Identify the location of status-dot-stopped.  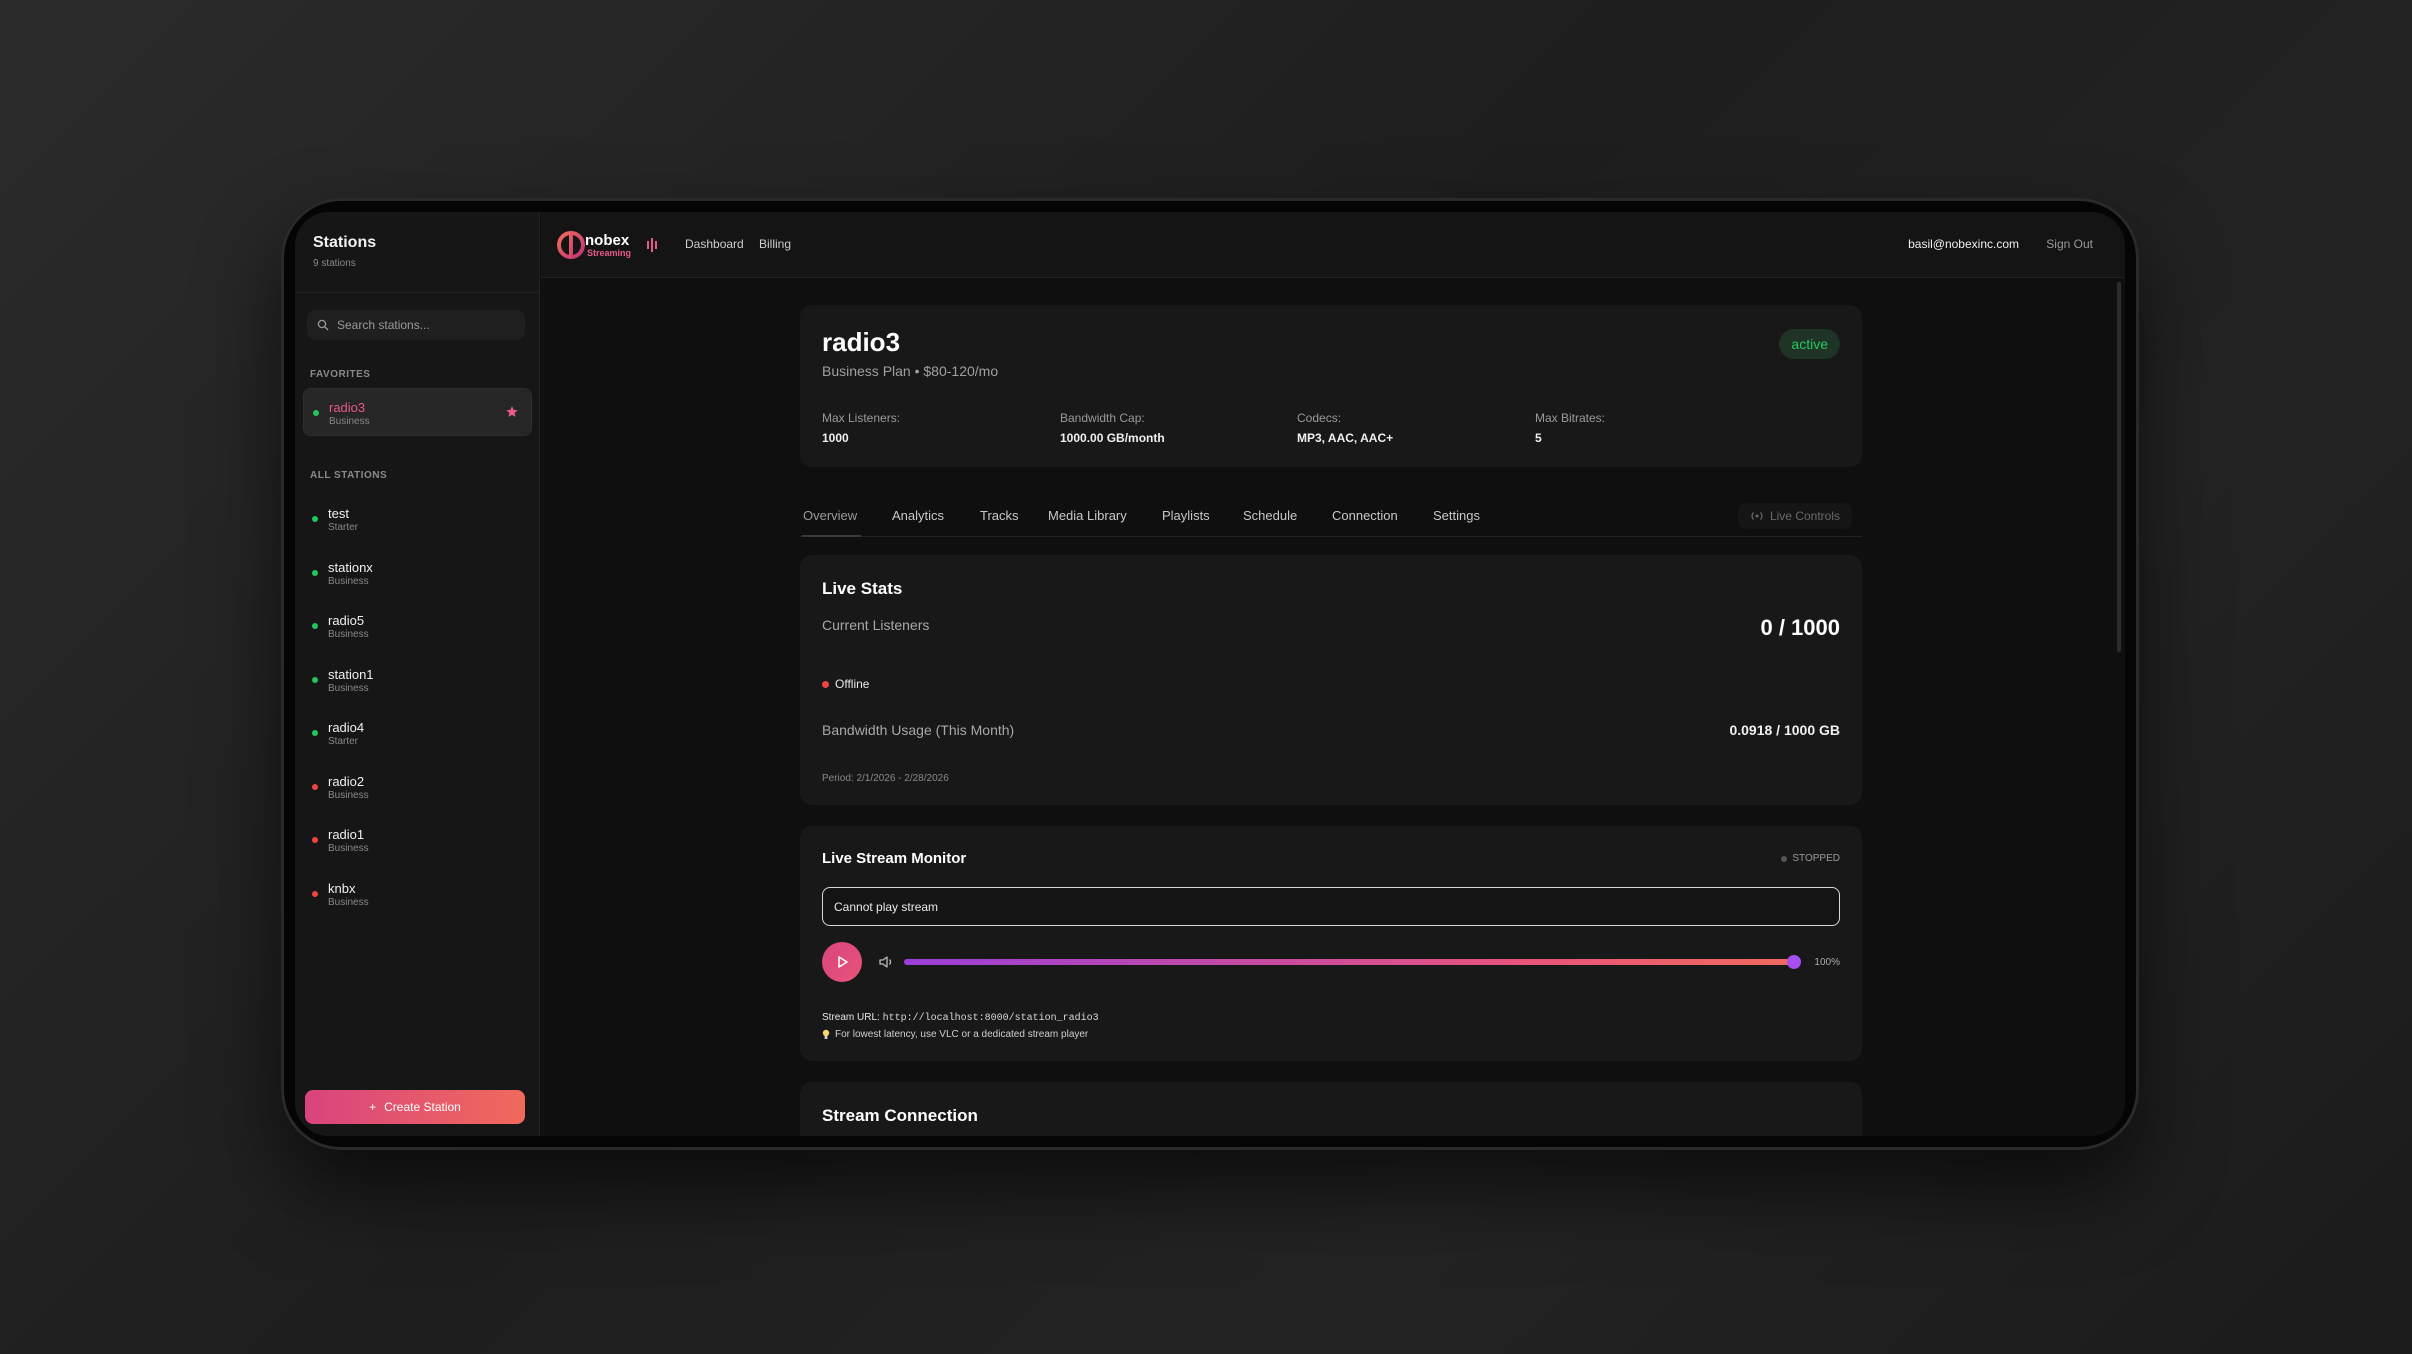
(1784, 858).